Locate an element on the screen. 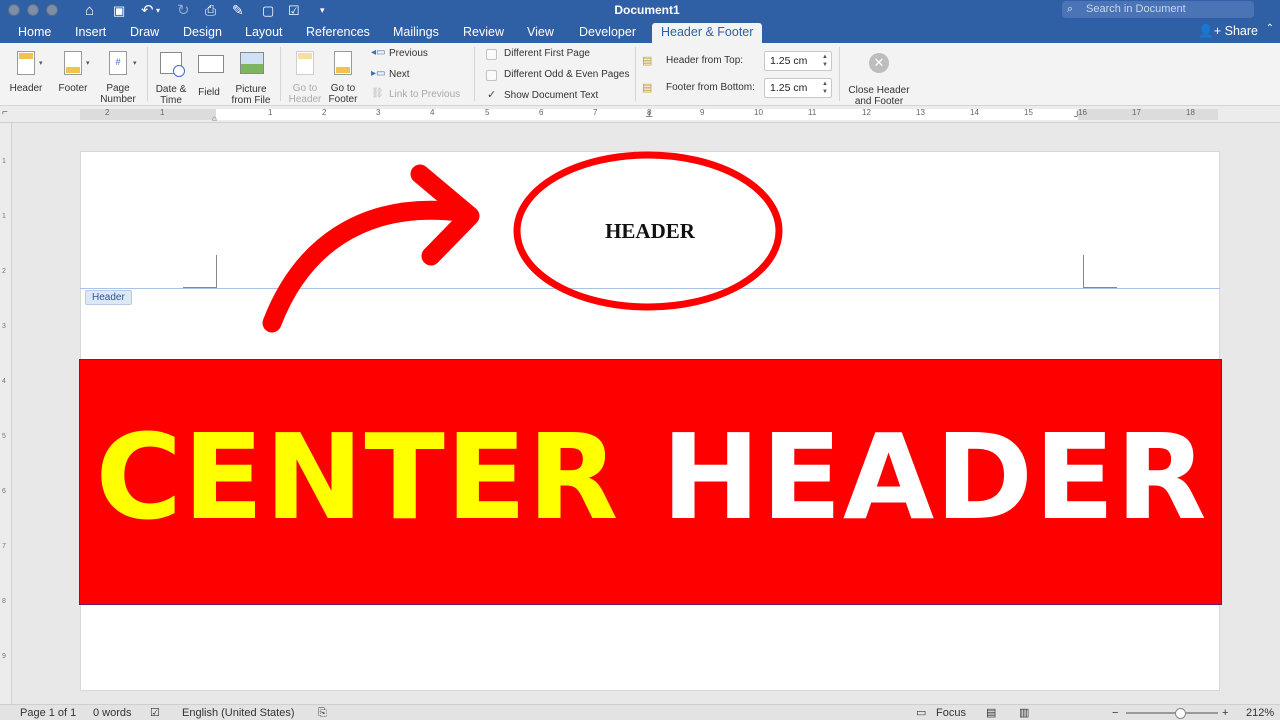 The image size is (1280, 720). zoom-out-icon: − is located at coordinates (1115, 713).